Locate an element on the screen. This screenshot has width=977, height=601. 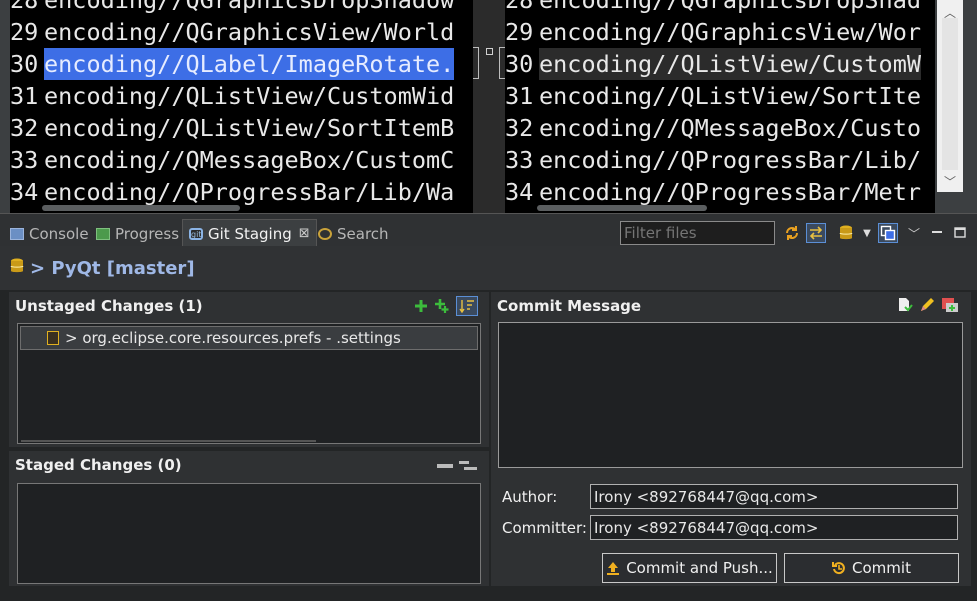
upload-icon is located at coordinates (613, 568).